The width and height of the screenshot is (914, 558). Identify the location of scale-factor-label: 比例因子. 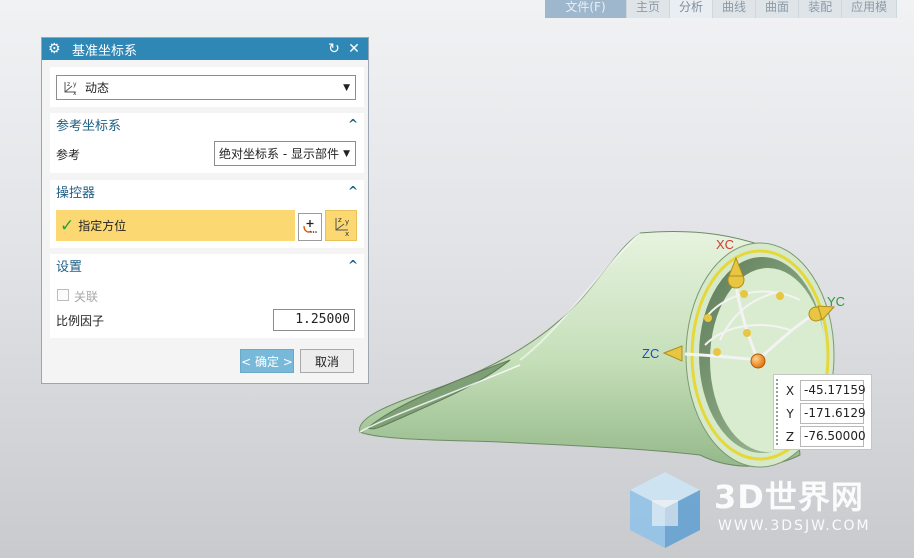
(80, 321).